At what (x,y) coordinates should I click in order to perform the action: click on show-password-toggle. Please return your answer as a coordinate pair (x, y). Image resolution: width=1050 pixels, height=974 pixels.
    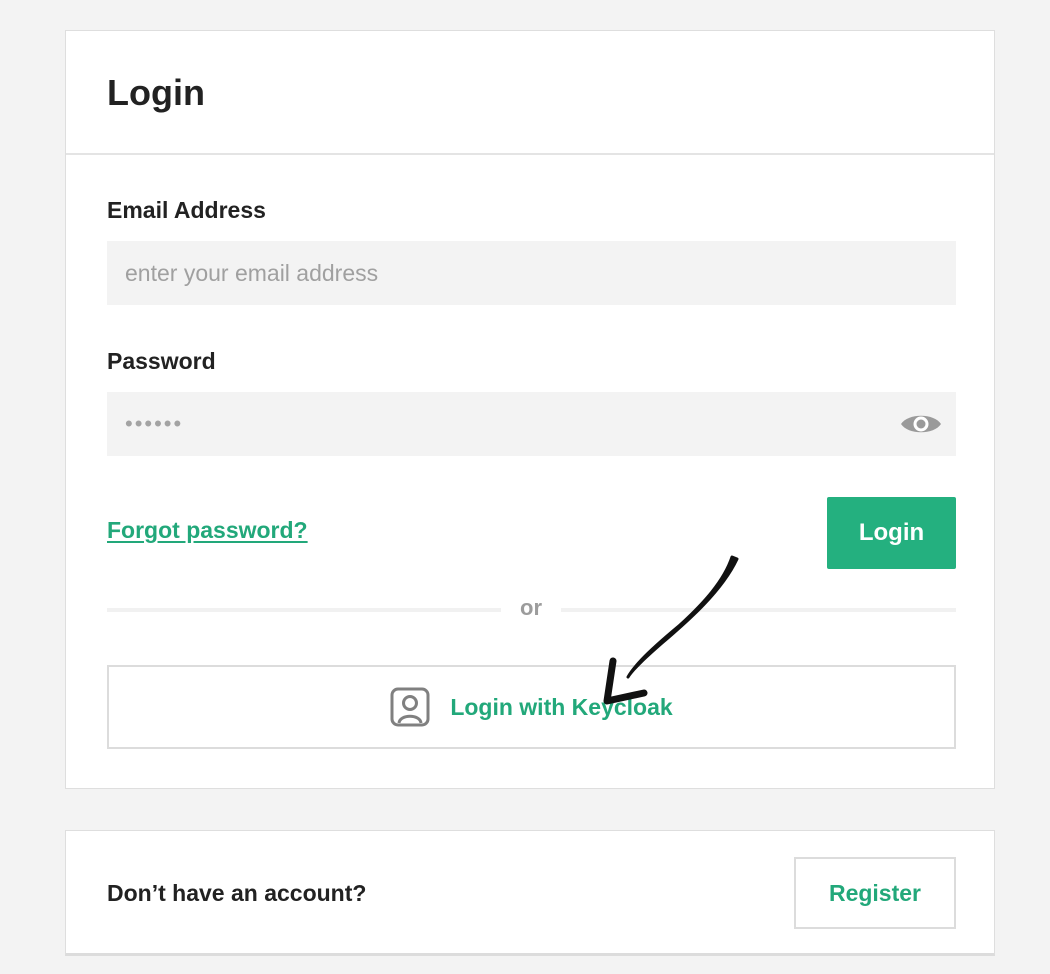
    Looking at the image, I should click on (921, 424).